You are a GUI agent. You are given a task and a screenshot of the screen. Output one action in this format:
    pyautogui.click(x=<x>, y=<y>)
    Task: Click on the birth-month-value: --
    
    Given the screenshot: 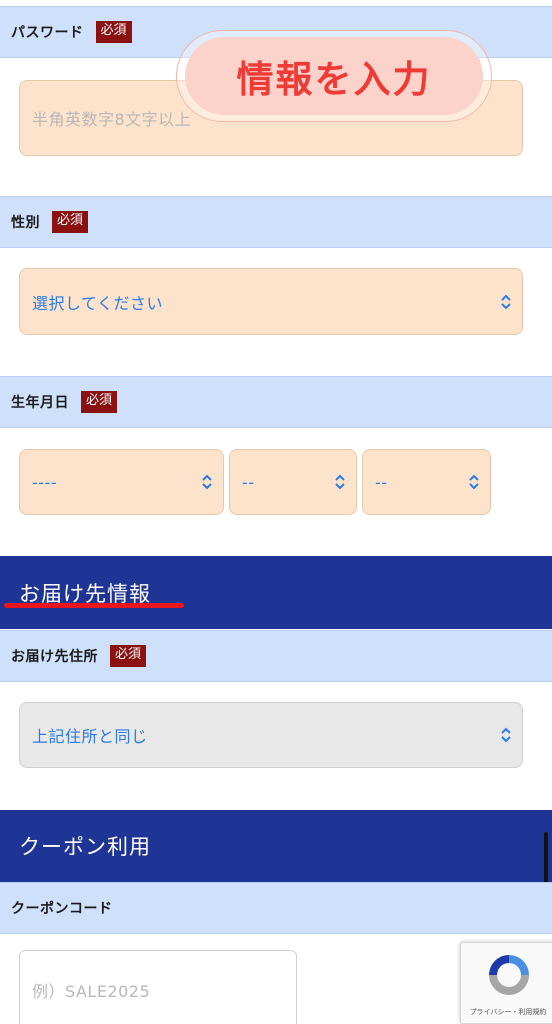 What is the action you would take?
    pyautogui.click(x=248, y=482)
    